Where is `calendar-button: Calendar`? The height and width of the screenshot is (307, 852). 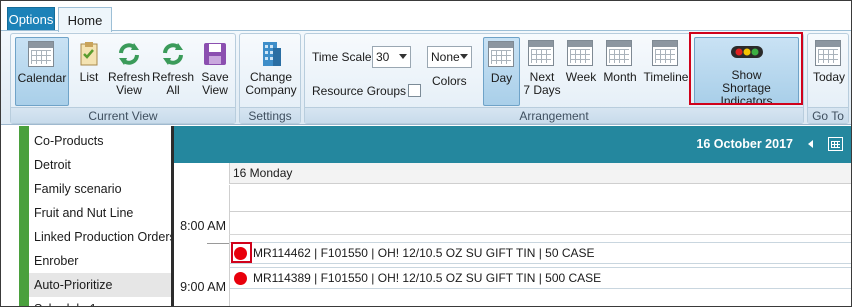 calendar-button: Calendar is located at coordinates (42, 71).